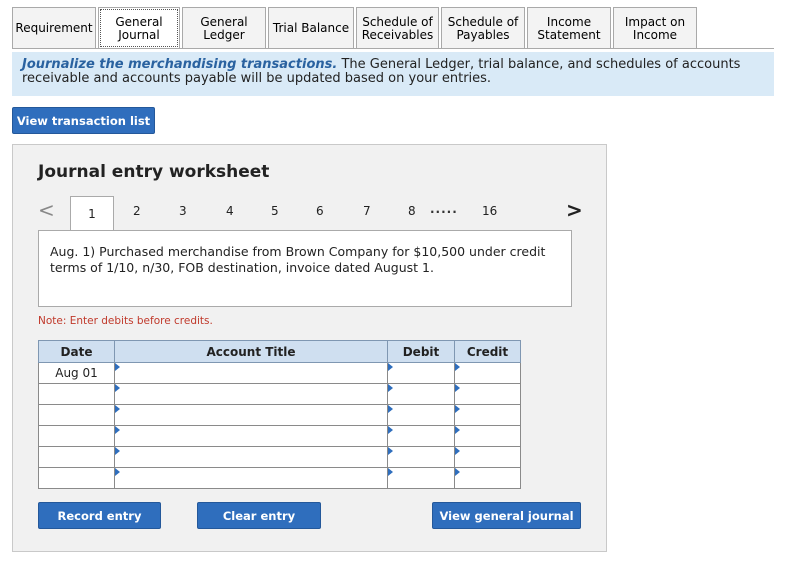 Image resolution: width=787 pixels, height=570 pixels. I want to click on page-8: 8, so click(412, 211).